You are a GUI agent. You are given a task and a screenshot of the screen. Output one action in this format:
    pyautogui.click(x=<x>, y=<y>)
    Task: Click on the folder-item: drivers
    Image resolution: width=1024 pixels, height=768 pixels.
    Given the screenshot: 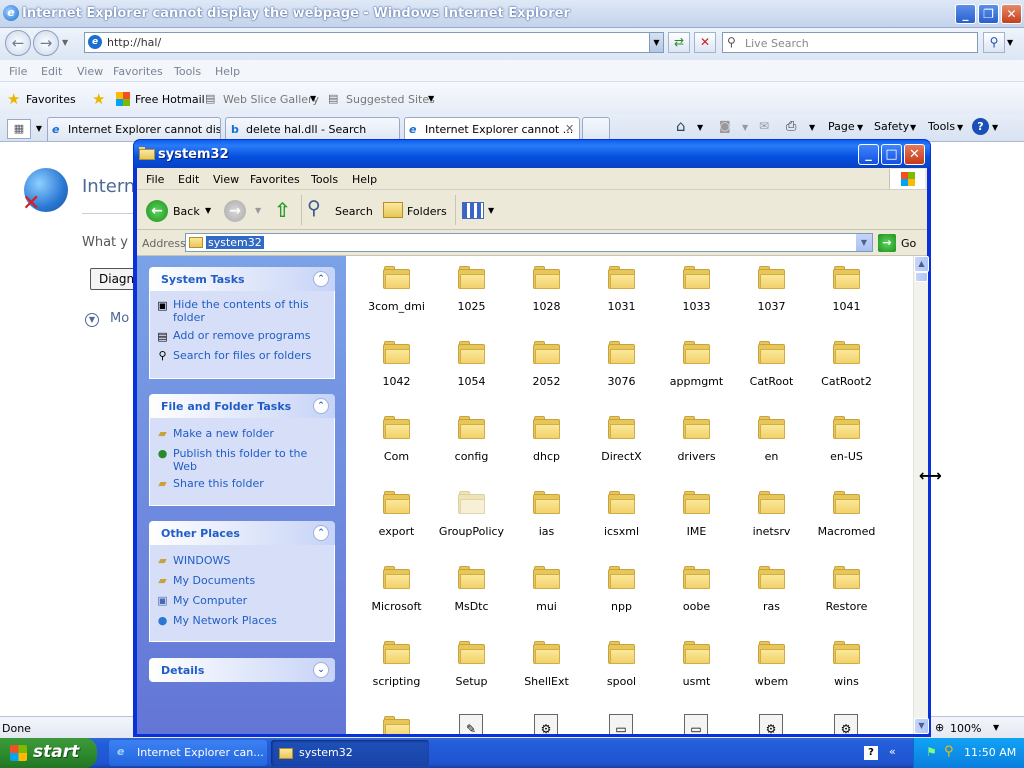 What is the action you would take?
    pyautogui.click(x=696, y=447)
    